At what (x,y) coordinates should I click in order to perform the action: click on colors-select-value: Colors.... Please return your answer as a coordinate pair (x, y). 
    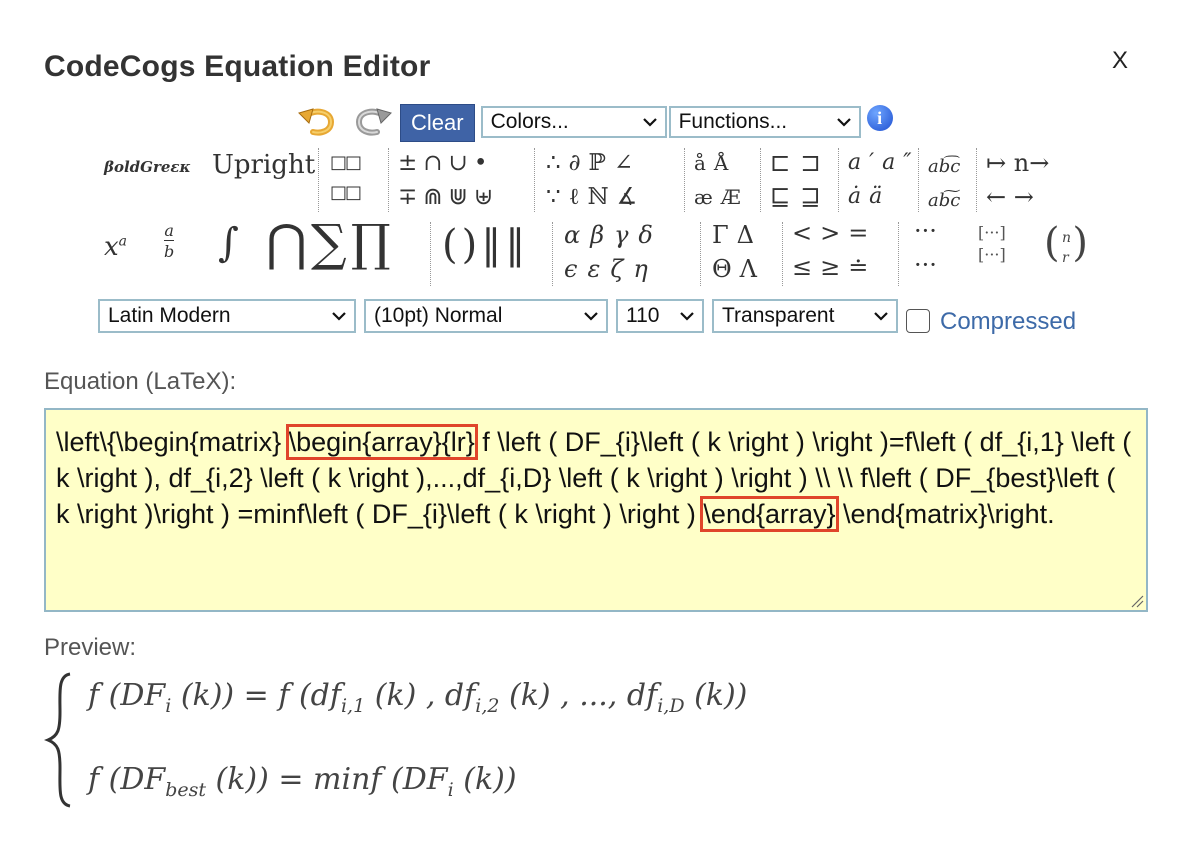
    Looking at the image, I should click on (529, 121).